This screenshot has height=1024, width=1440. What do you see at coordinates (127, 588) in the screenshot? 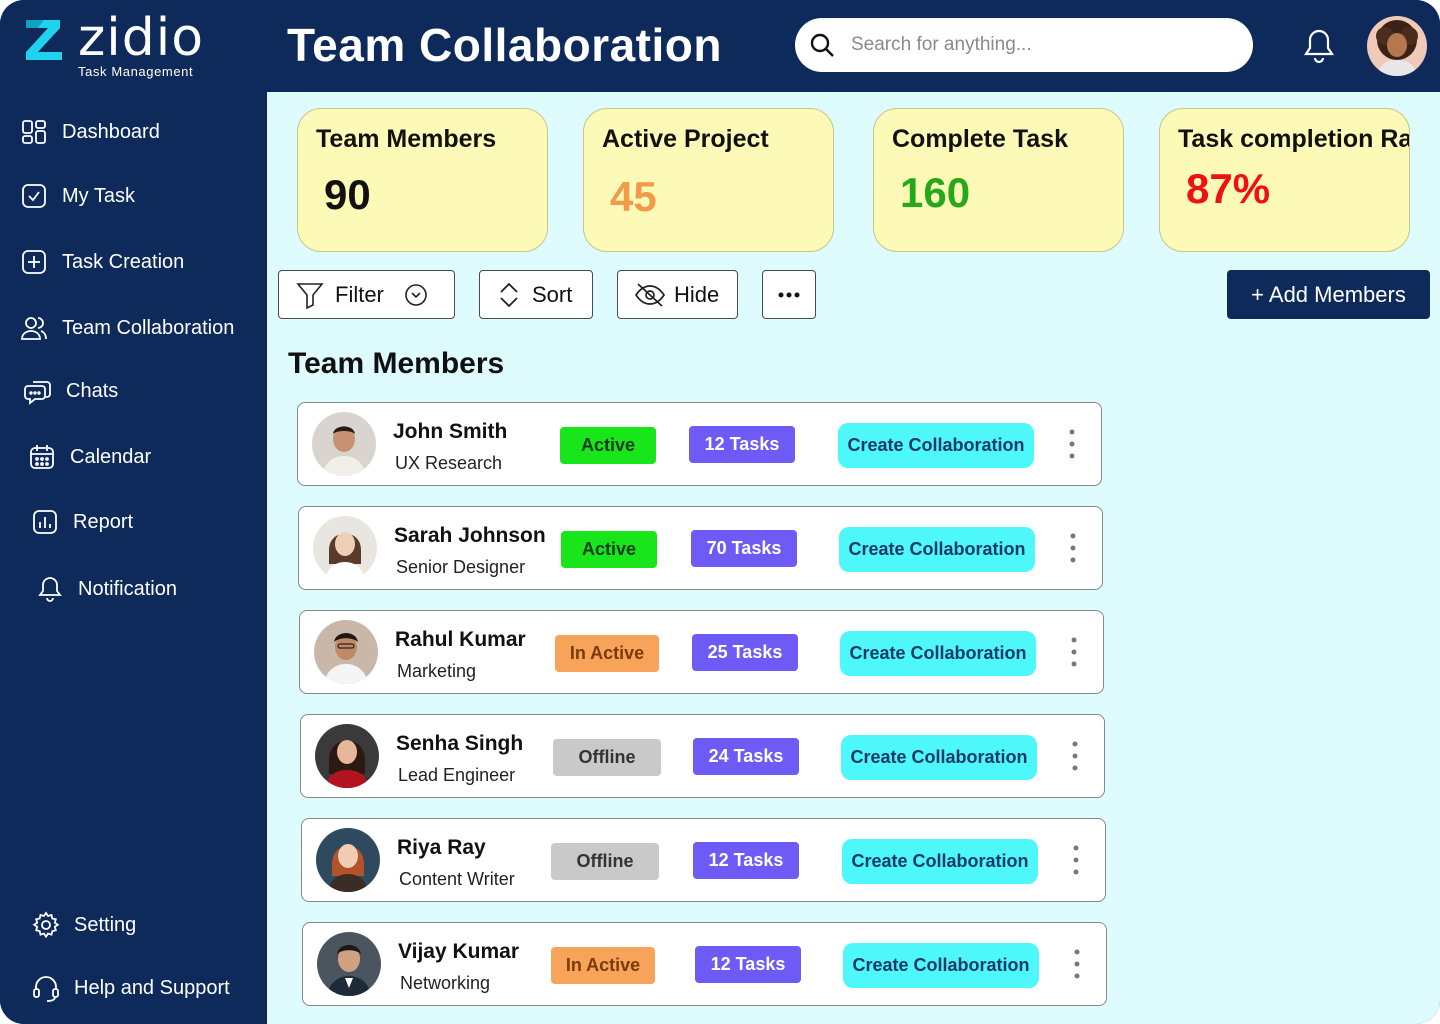
I see `sidebar-item-label: Notification` at bounding box center [127, 588].